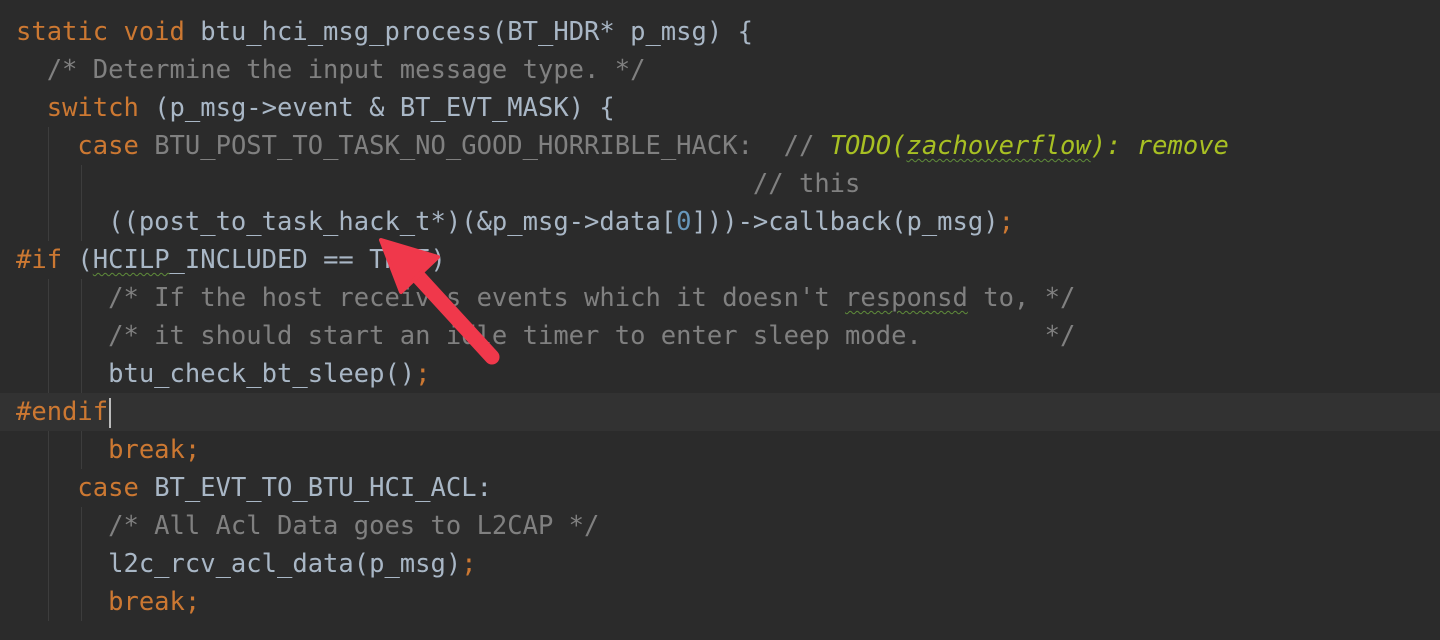 The width and height of the screenshot is (1440, 640). Describe the element at coordinates (720, 108) in the screenshot. I see `code-line-3: switch (p_msg->event & BT_EVT_MASK) {` at that location.